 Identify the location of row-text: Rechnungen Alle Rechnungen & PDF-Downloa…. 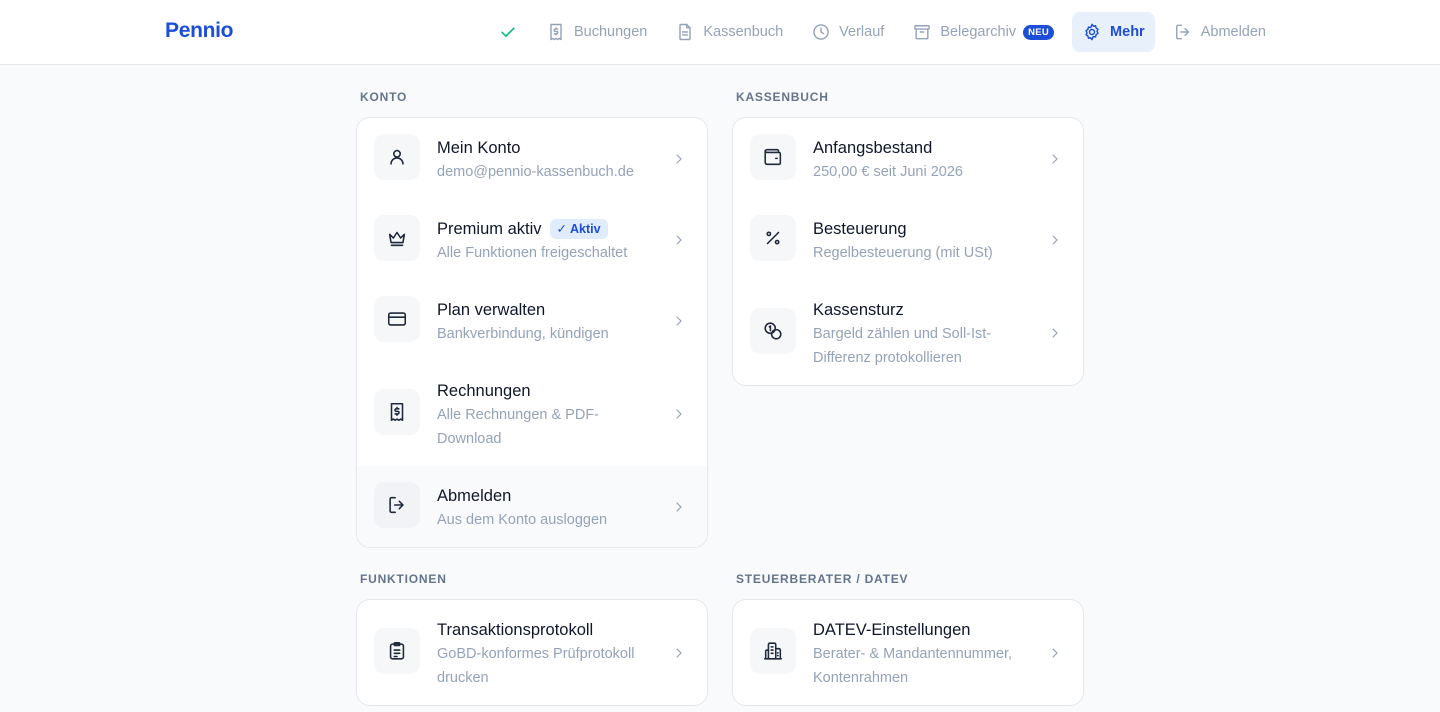
(563, 414).